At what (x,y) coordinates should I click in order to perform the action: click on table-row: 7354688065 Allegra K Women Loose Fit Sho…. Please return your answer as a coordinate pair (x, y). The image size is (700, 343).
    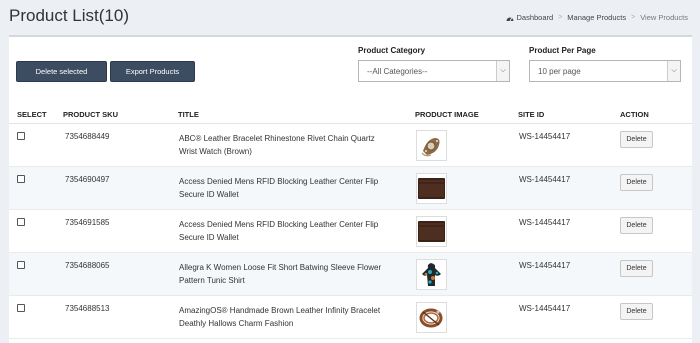
    Looking at the image, I should click on (350, 274).